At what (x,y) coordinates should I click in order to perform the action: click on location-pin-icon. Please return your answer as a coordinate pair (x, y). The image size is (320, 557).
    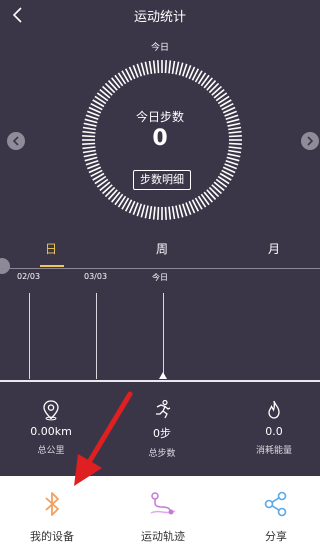
    Looking at the image, I should click on (51, 410).